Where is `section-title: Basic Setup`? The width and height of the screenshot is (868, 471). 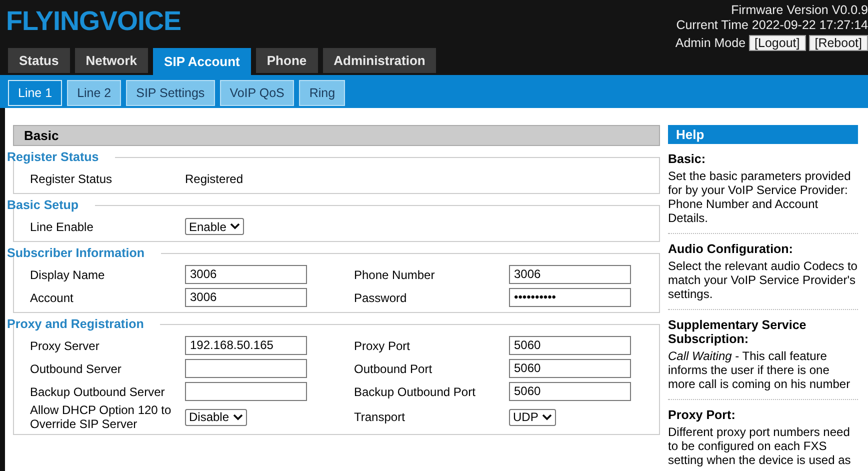 section-title: Basic Setup is located at coordinates (43, 205).